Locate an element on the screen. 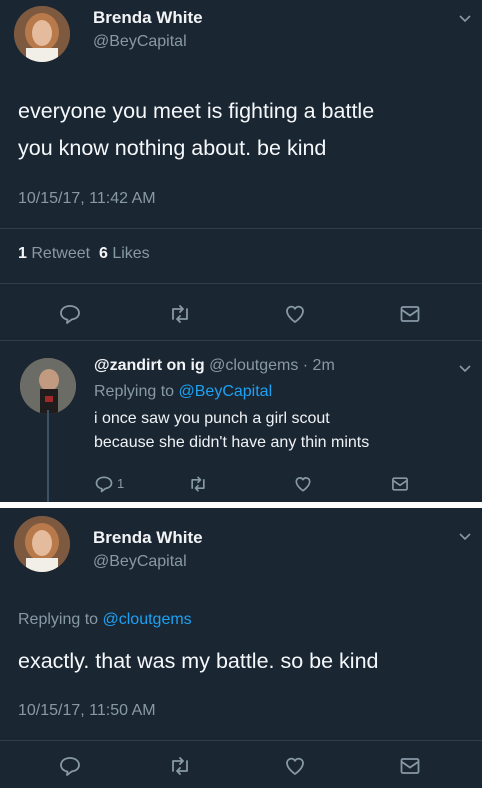  tweet-stats: 1 Retweet 6 Likes is located at coordinates (84, 254).